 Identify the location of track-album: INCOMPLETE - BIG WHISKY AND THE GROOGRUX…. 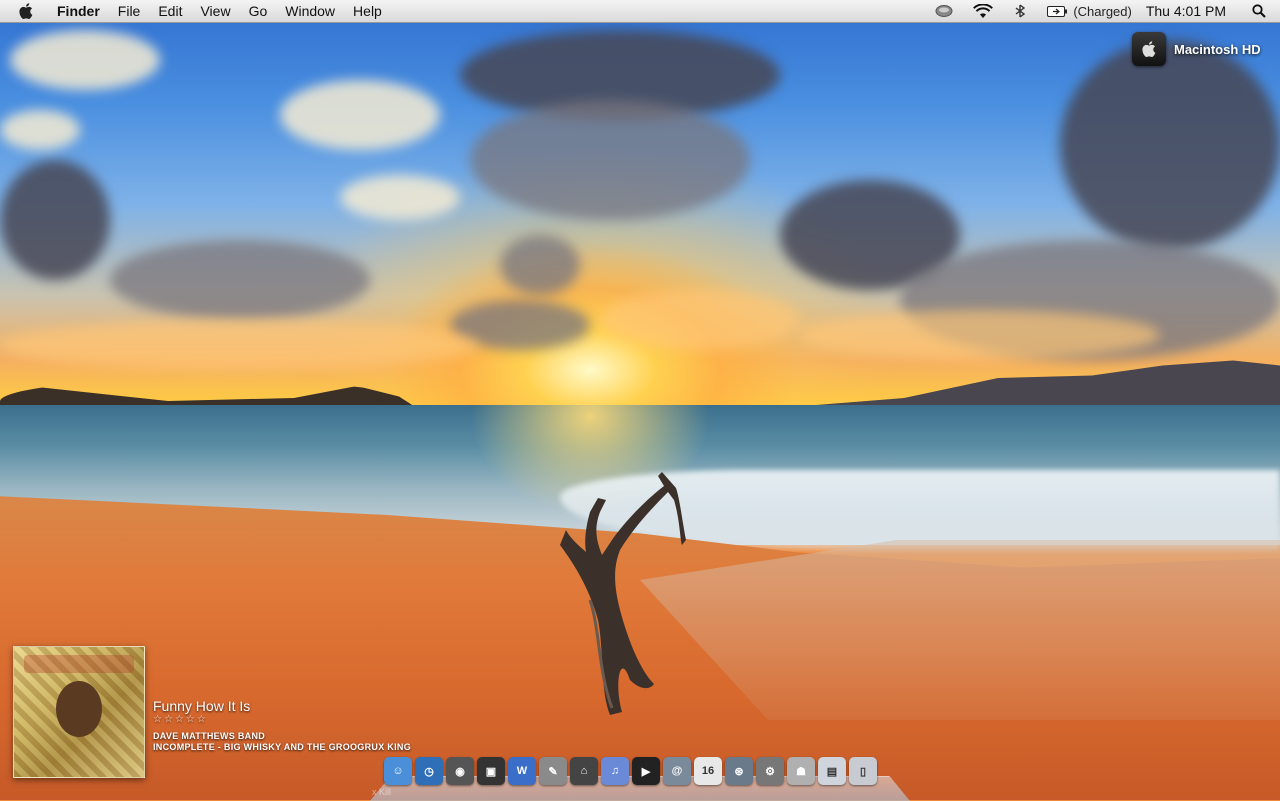
(282, 747).